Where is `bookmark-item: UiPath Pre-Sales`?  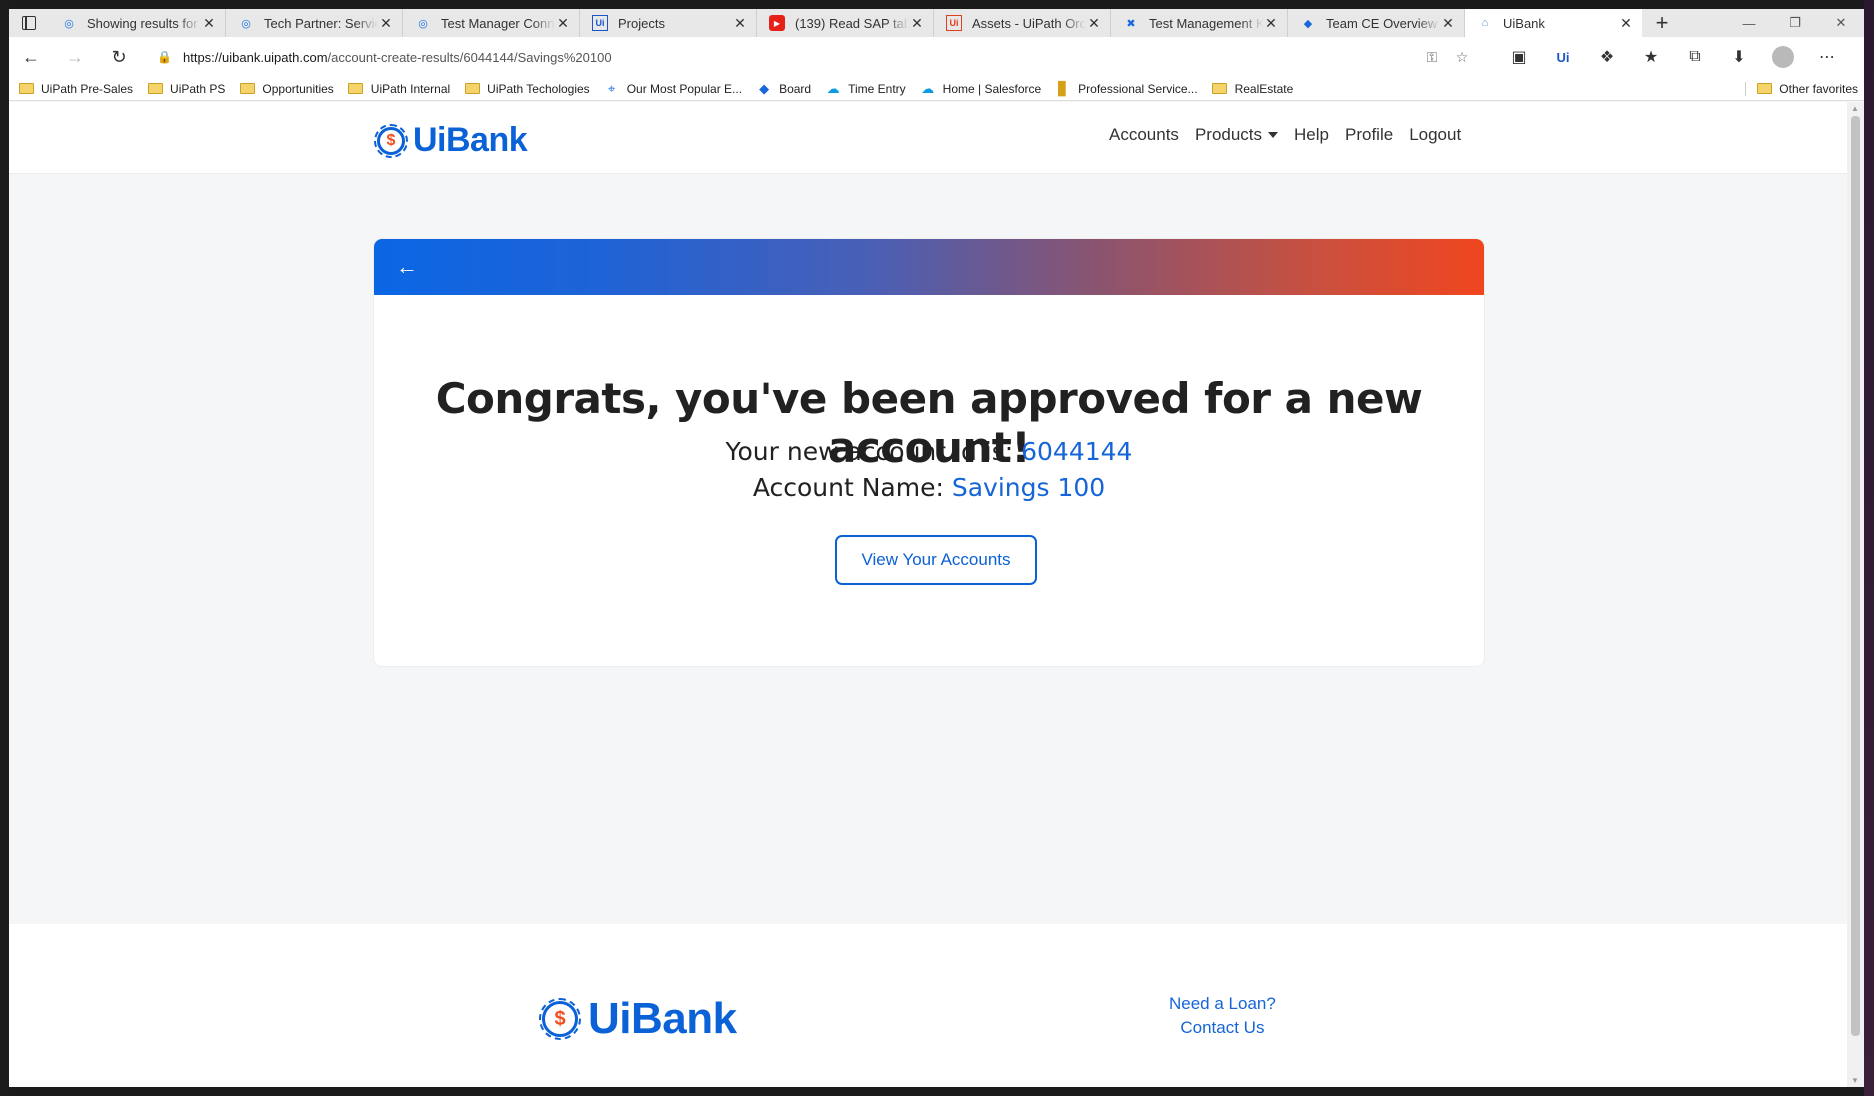 bookmark-item: UiPath Pre-Sales is located at coordinates (75, 89).